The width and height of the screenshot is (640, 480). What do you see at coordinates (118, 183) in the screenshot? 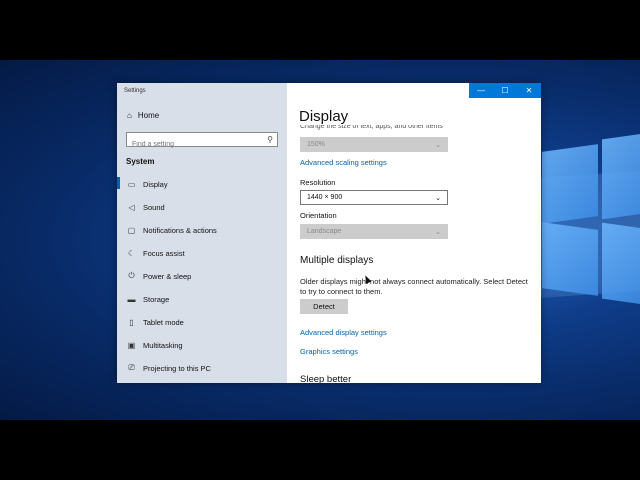
I see `active-indicator` at bounding box center [118, 183].